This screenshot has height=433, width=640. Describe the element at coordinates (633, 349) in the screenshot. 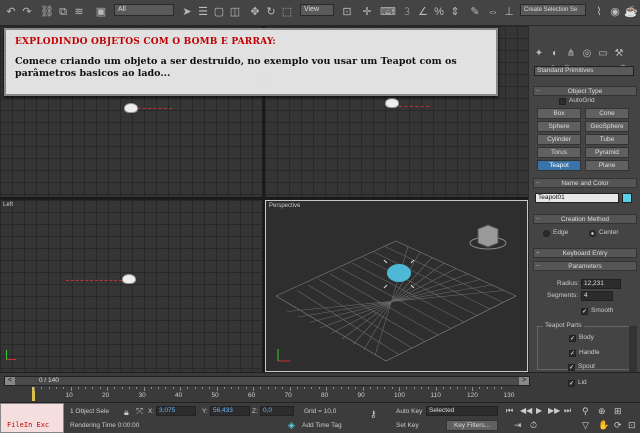

I see `panel-scrollbar` at that location.